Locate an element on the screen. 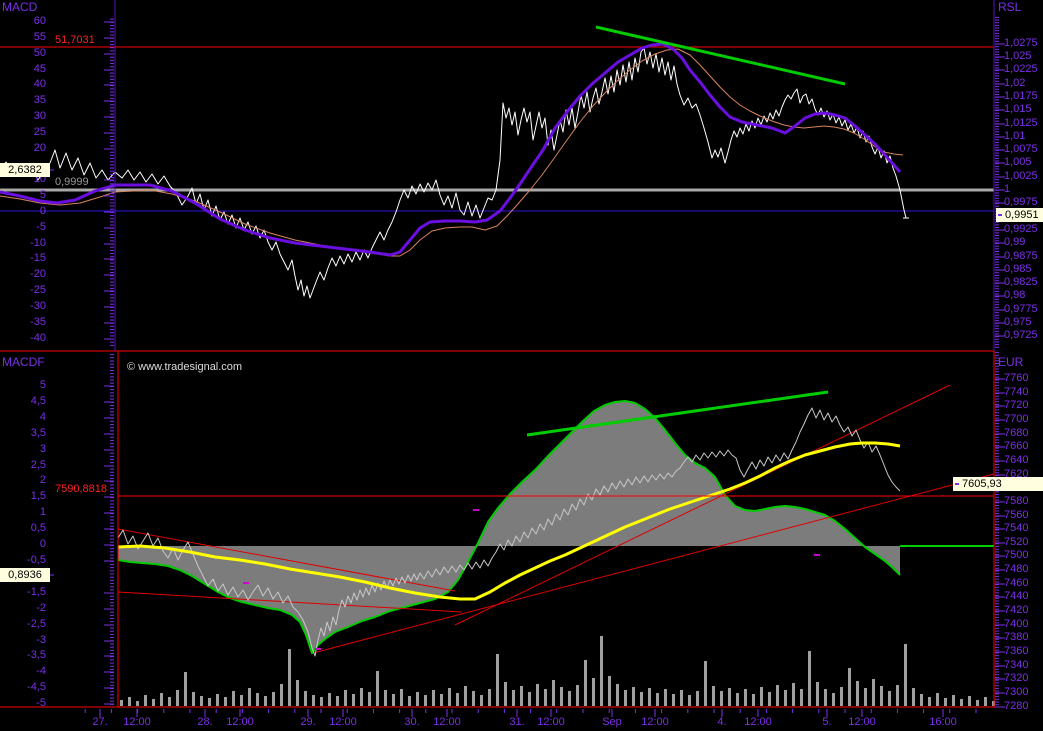 The image size is (1043, 731). eur_right-tick-label: 7540 is located at coordinates (1016, 528).